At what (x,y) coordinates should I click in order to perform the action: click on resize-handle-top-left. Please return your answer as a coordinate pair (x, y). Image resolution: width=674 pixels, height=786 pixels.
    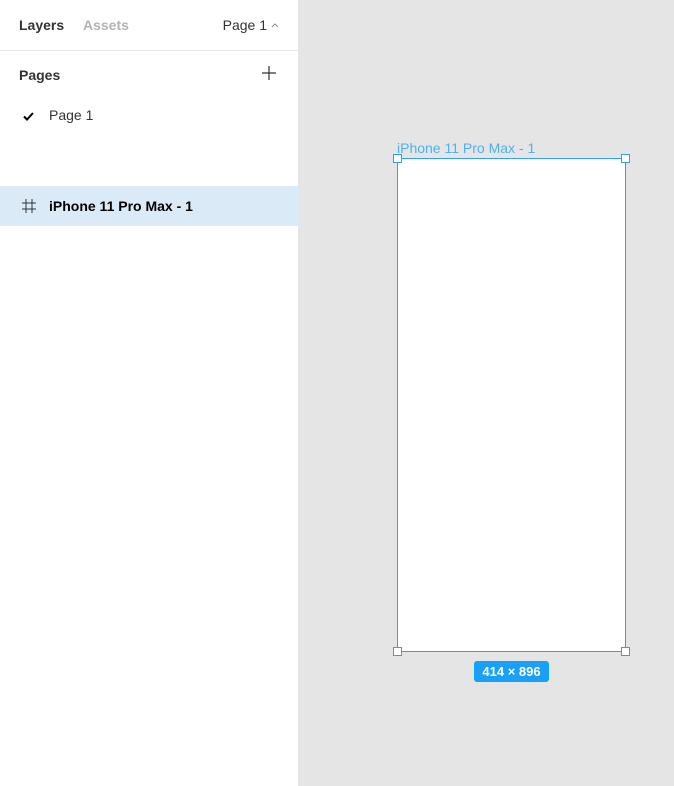
    Looking at the image, I should click on (397, 158).